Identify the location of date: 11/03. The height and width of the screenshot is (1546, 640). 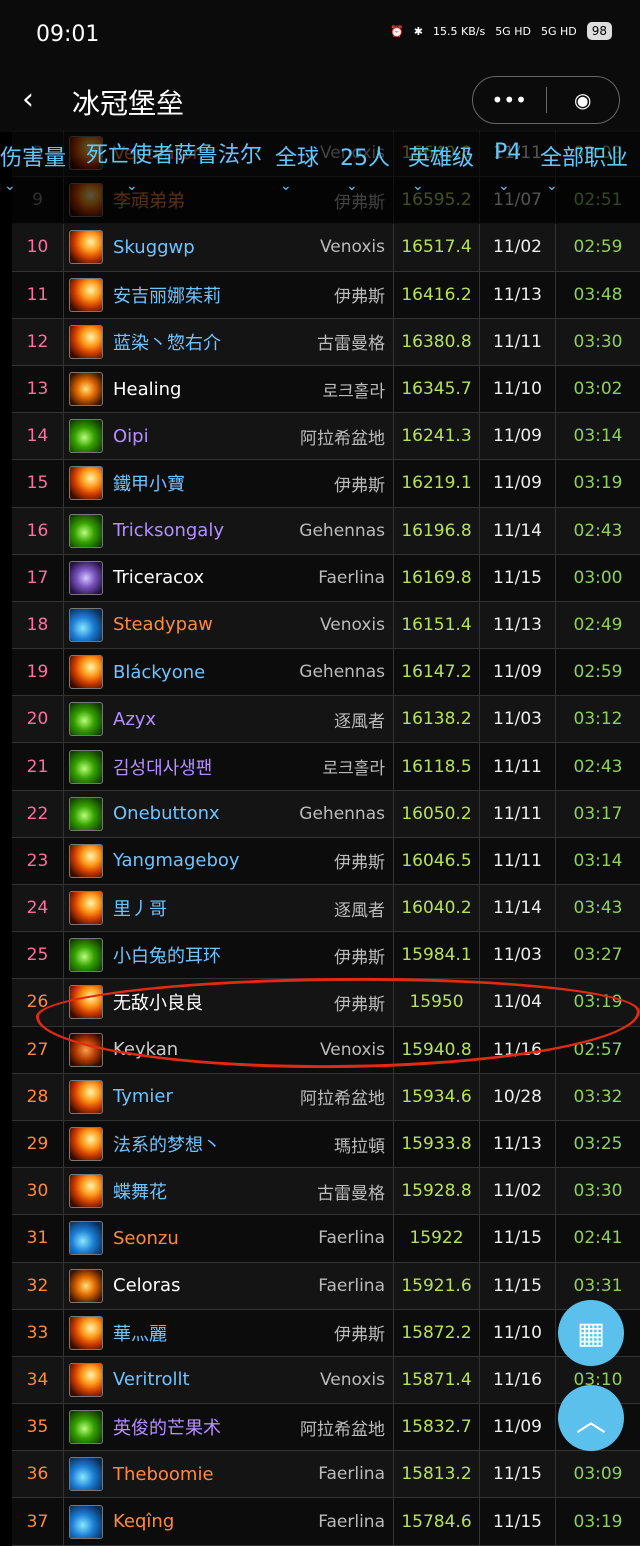
(517, 955).